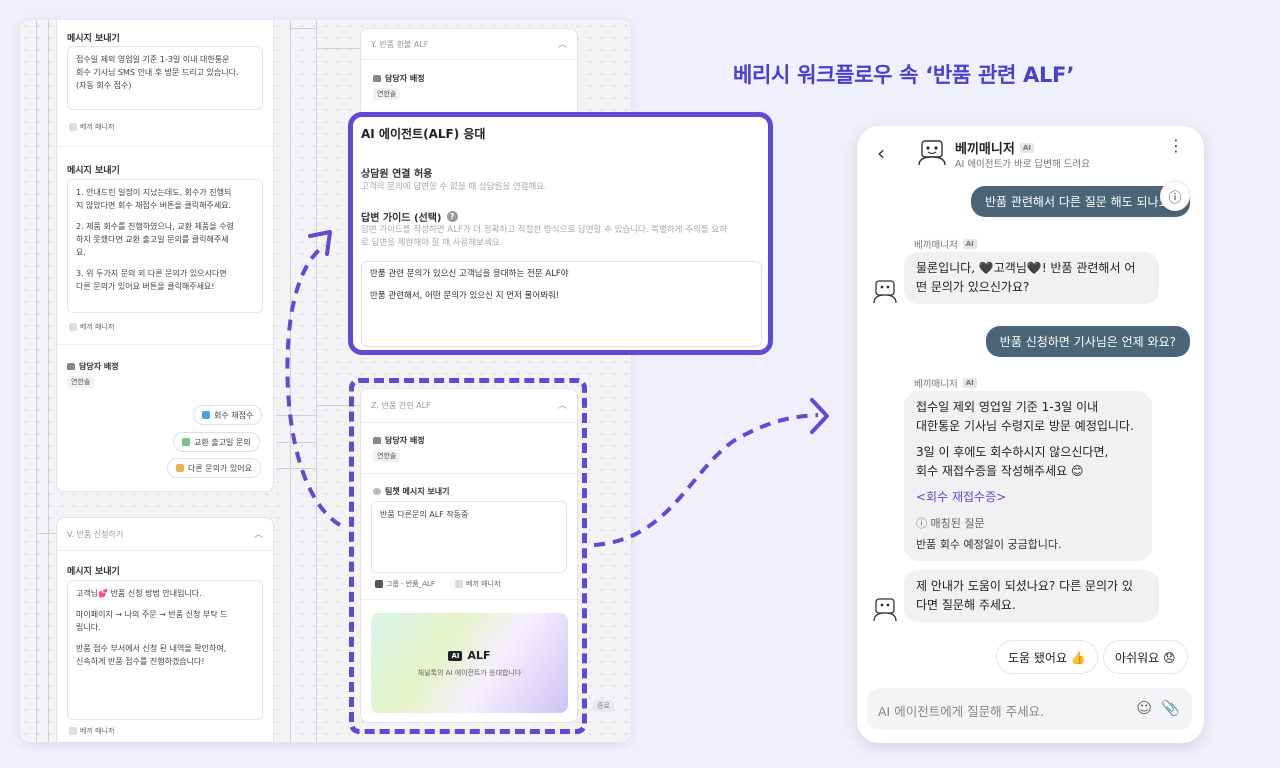 Image resolution: width=1280 pixels, height=768 pixels. Describe the element at coordinates (1175, 196) in the screenshot. I see `info-icon: ⓘ` at that location.